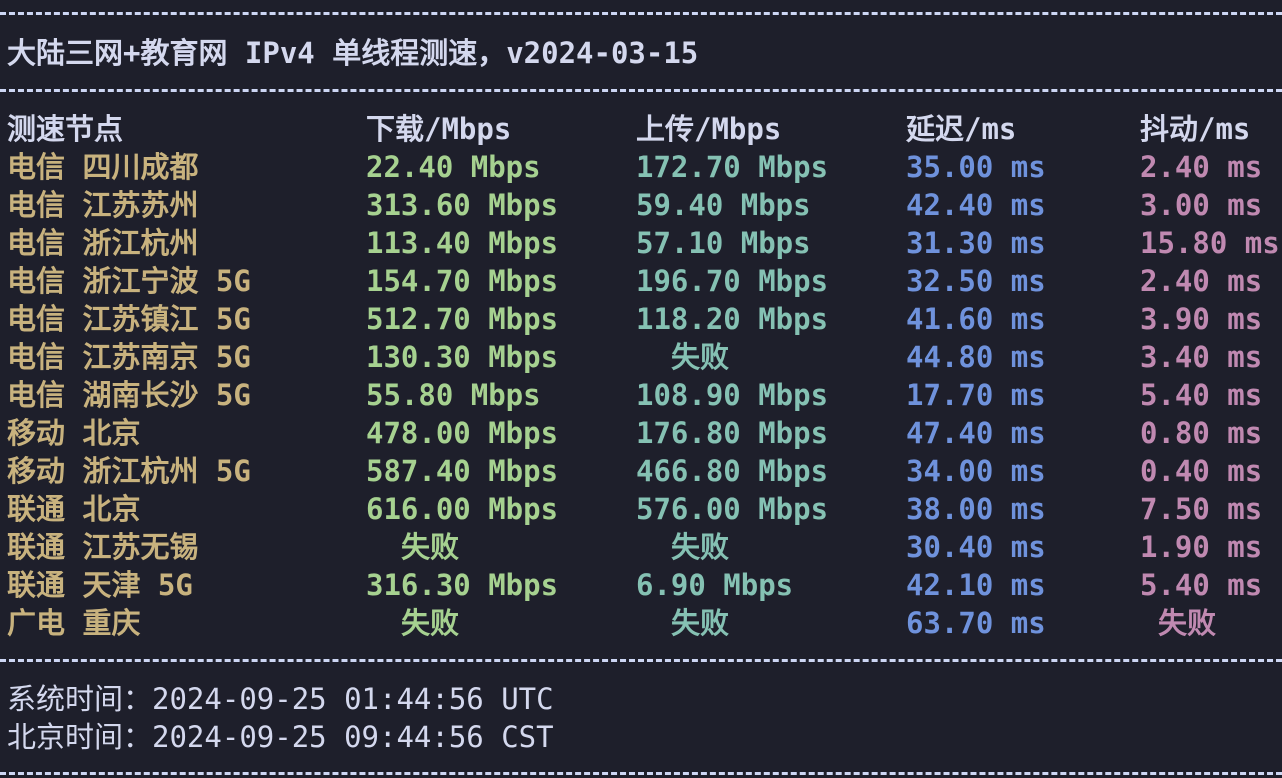 The image size is (1282, 778). I want to click on cell-download: 130.30 Mbps, so click(462, 357).